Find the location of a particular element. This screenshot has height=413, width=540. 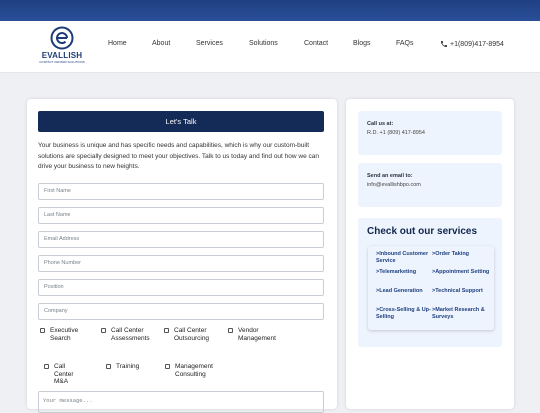

nav-blogs: Blogs is located at coordinates (362, 43).